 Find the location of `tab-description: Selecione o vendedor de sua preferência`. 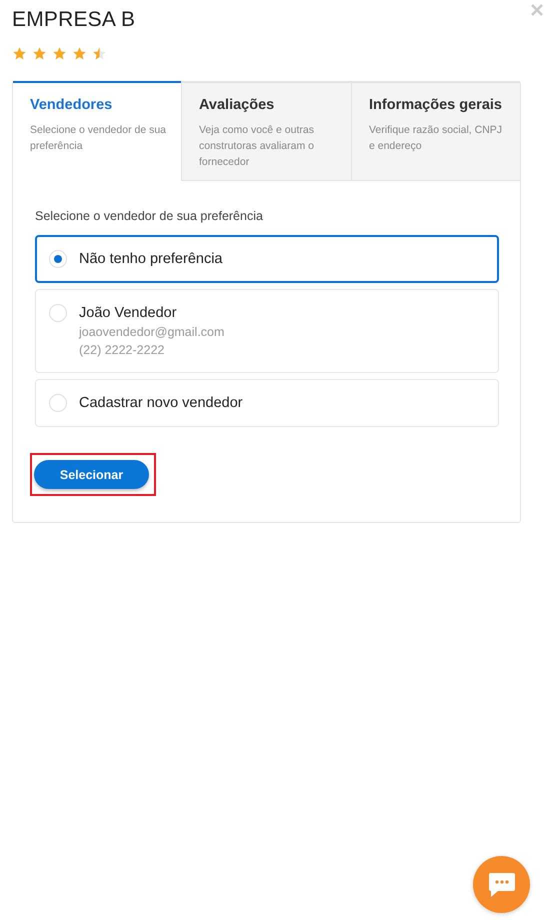

tab-description: Selecione o vendedor de sua preferência is located at coordinates (99, 138).